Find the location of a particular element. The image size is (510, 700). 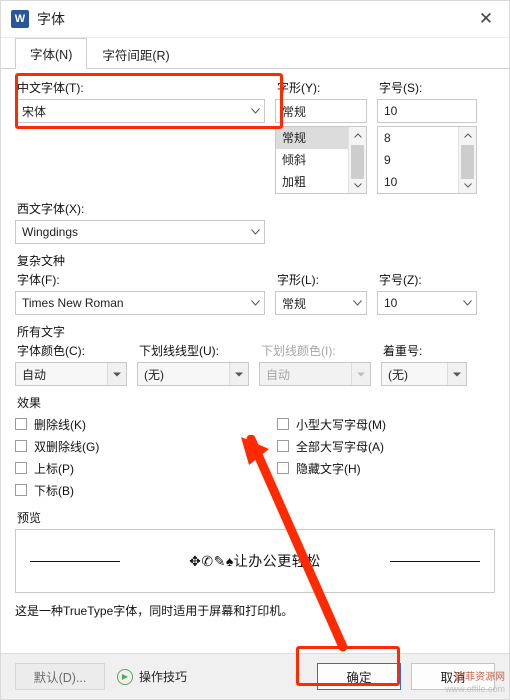

complex-font-field: 字体(F): Times New Roman is located at coordinates (140, 293).